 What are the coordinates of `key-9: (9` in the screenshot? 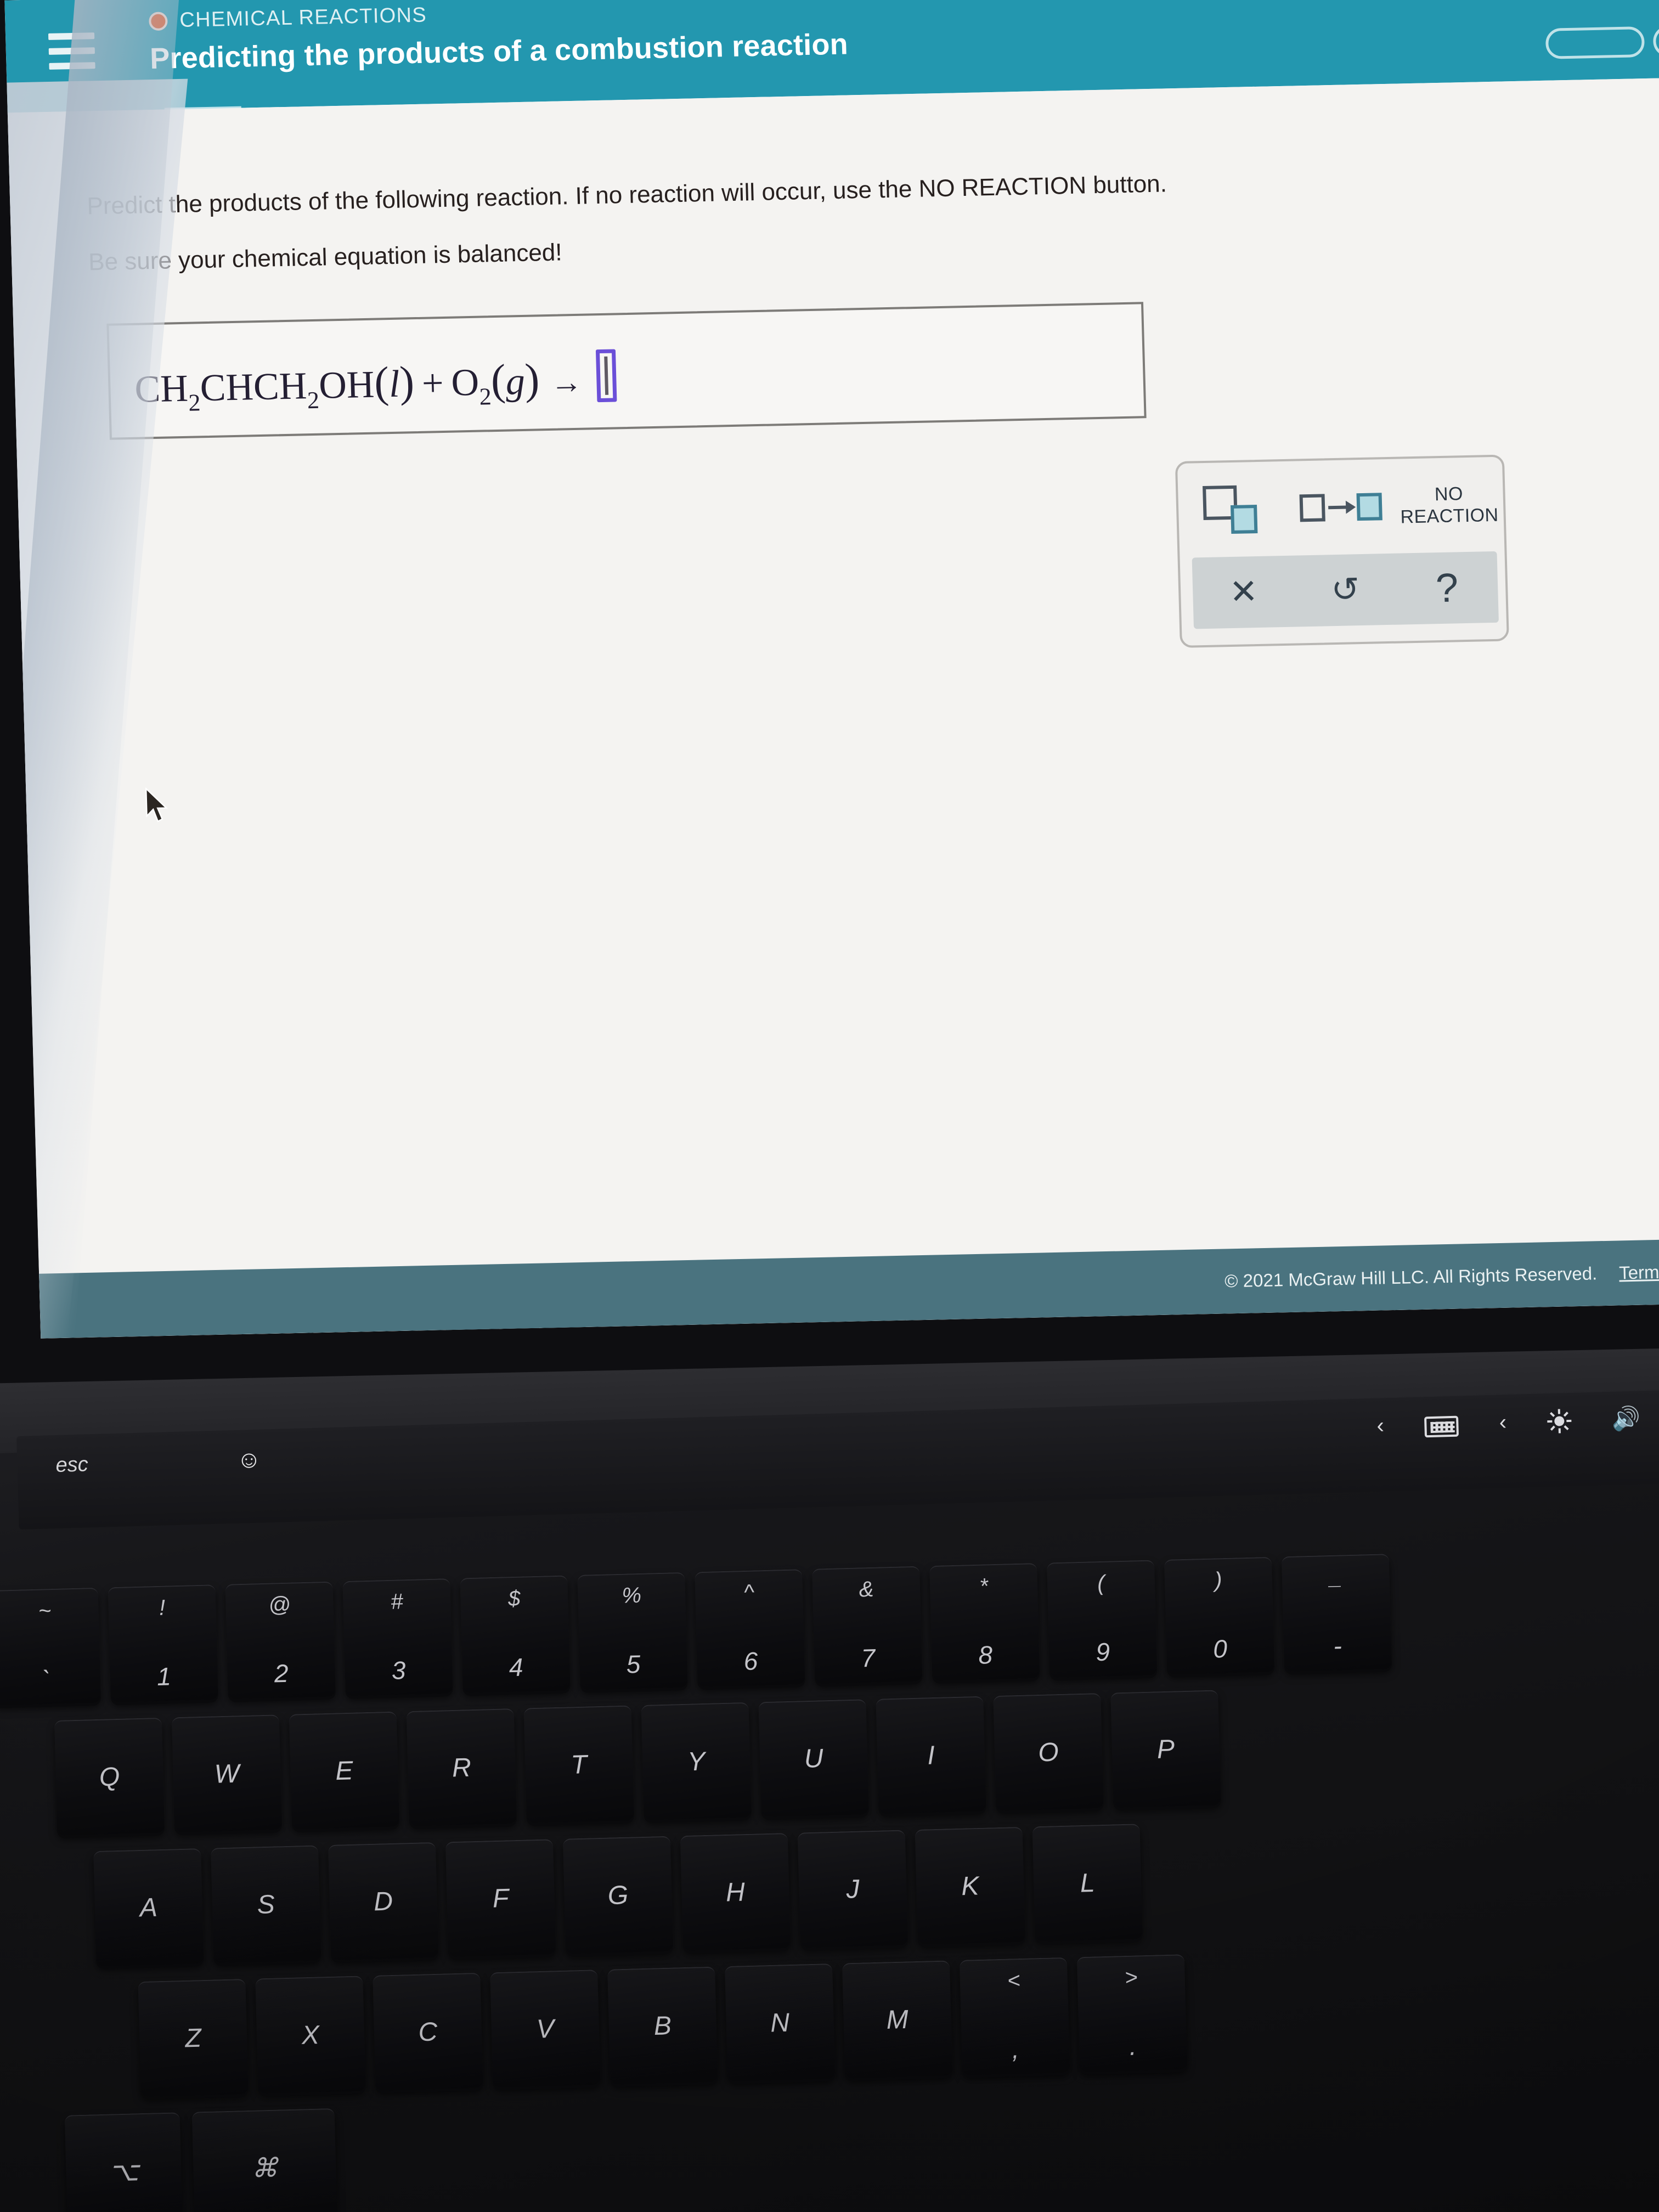 It's located at (1102, 1619).